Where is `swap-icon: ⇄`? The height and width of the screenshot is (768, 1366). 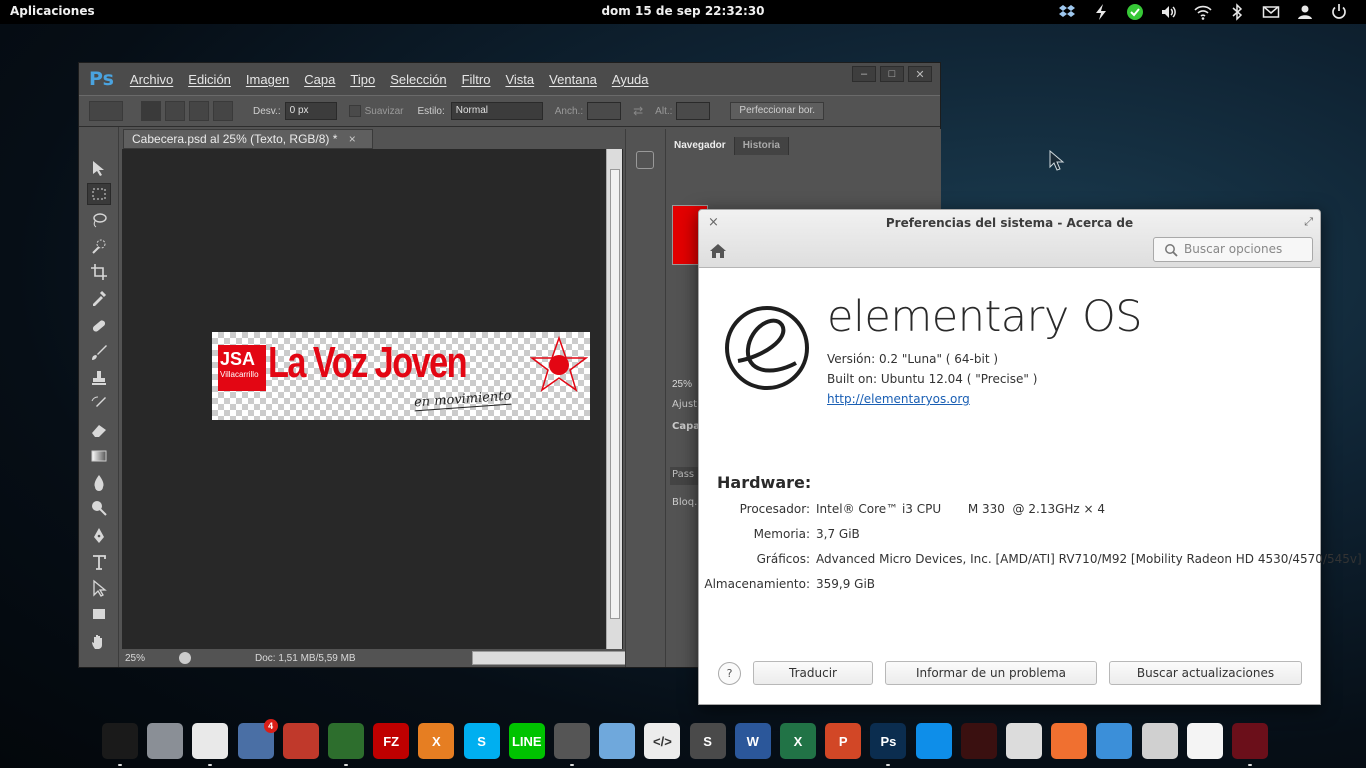 swap-icon: ⇄ is located at coordinates (638, 111).